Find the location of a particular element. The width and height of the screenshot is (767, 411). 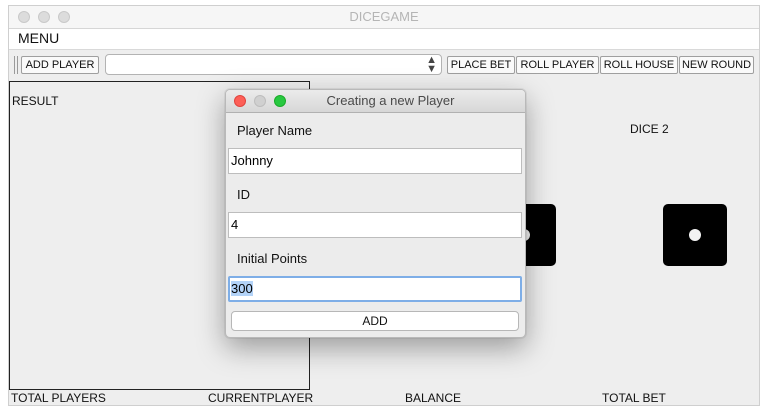

add-button: ADD is located at coordinates (375, 321).